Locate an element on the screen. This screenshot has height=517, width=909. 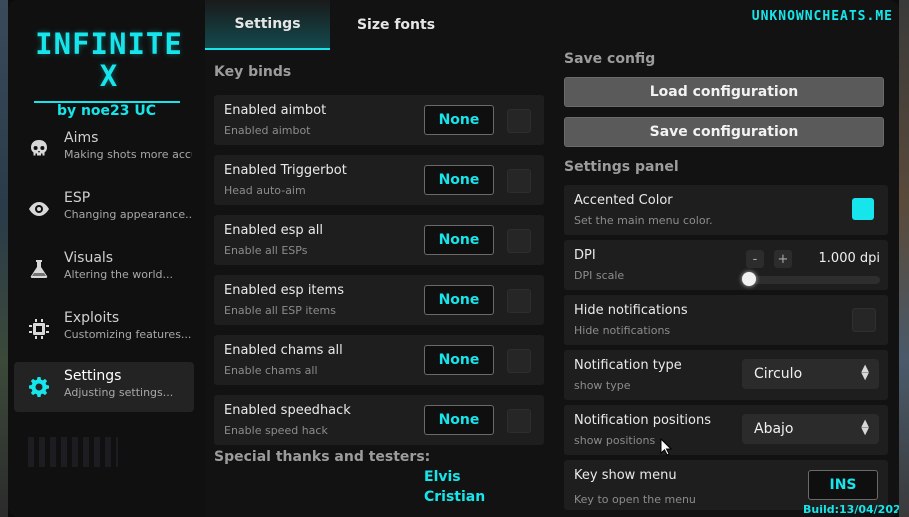
keybind-row-esp-all: Enabled esp all Enable all ESPs None is located at coordinates (379, 240).